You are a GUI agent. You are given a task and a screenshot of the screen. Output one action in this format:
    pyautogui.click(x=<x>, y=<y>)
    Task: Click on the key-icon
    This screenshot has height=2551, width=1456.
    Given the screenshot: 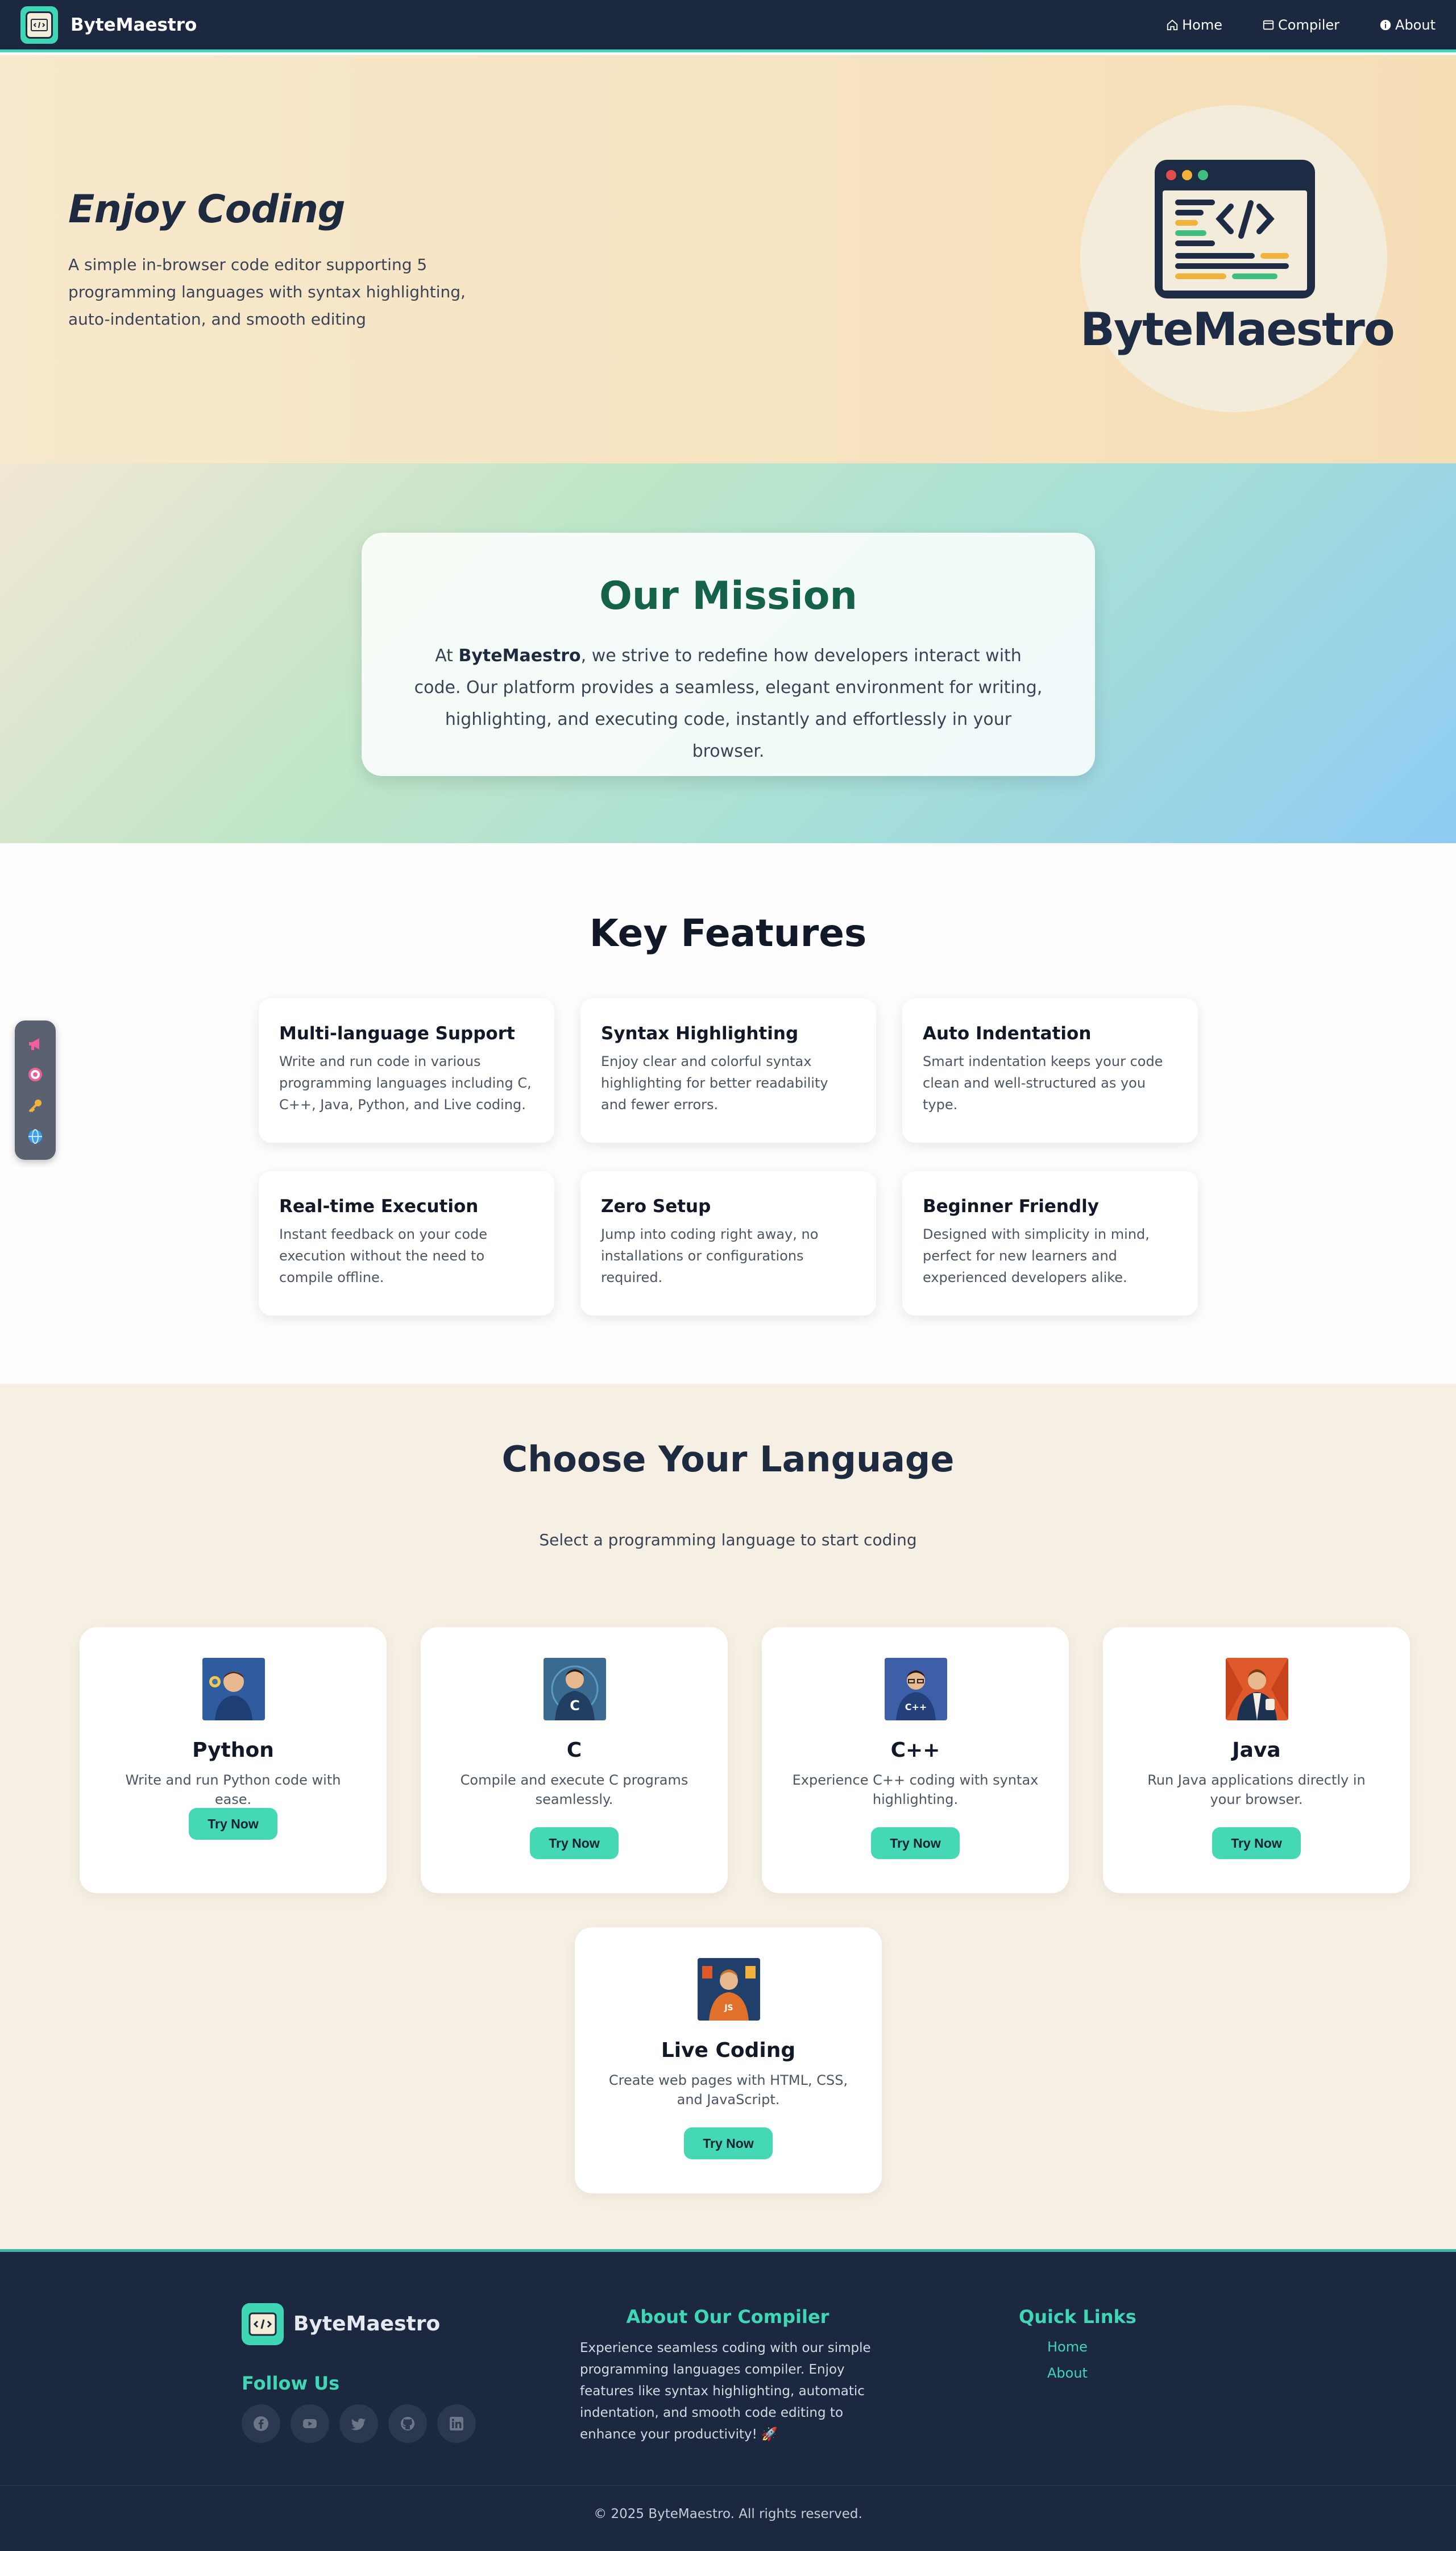 What is the action you would take?
    pyautogui.click(x=35, y=1105)
    